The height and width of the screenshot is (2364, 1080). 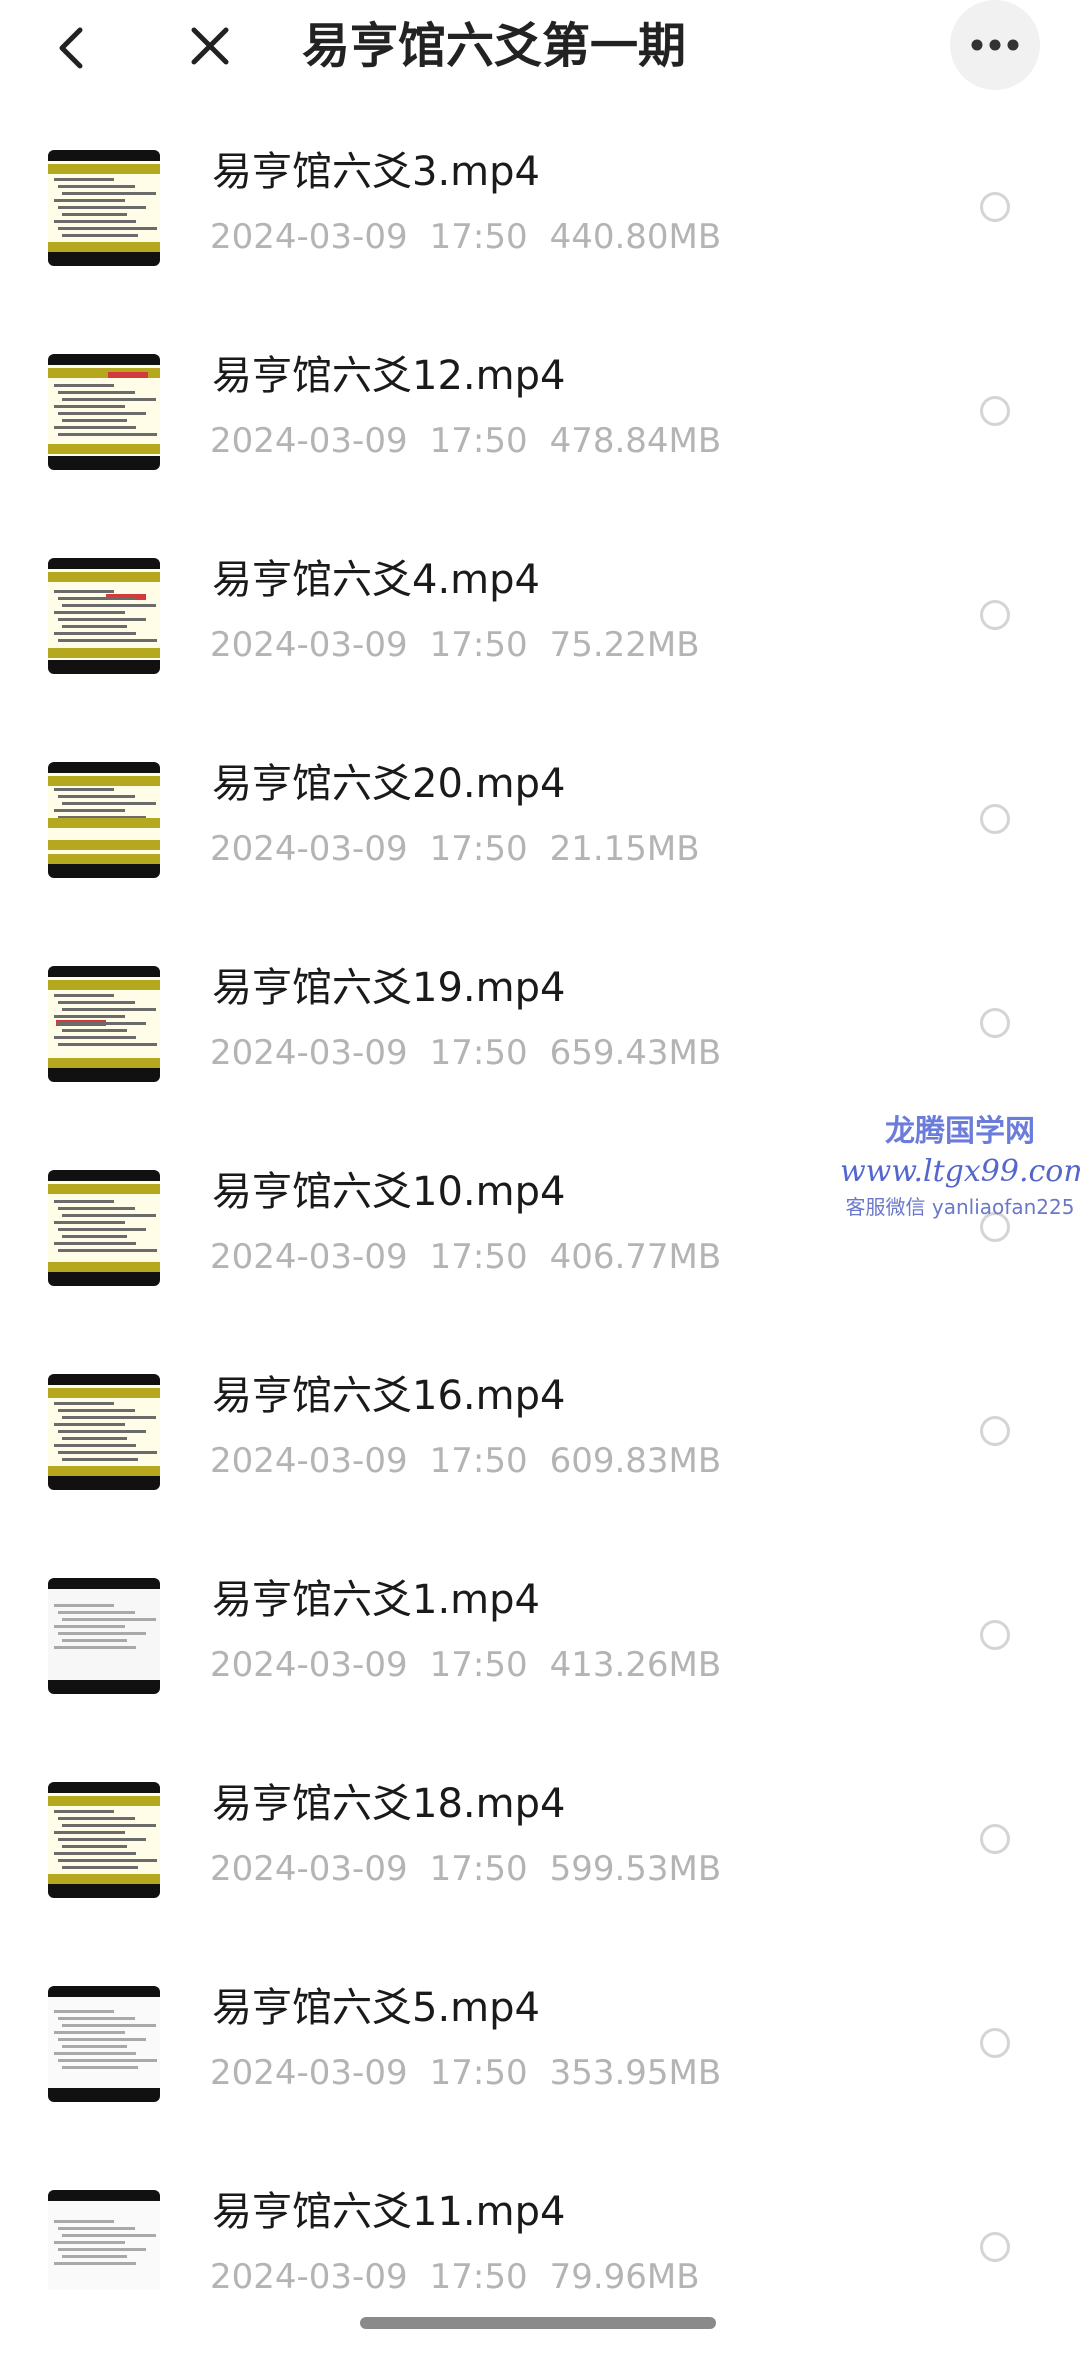 What do you see at coordinates (635, 2073) in the screenshot?
I see `file-size: 353.95MB` at bounding box center [635, 2073].